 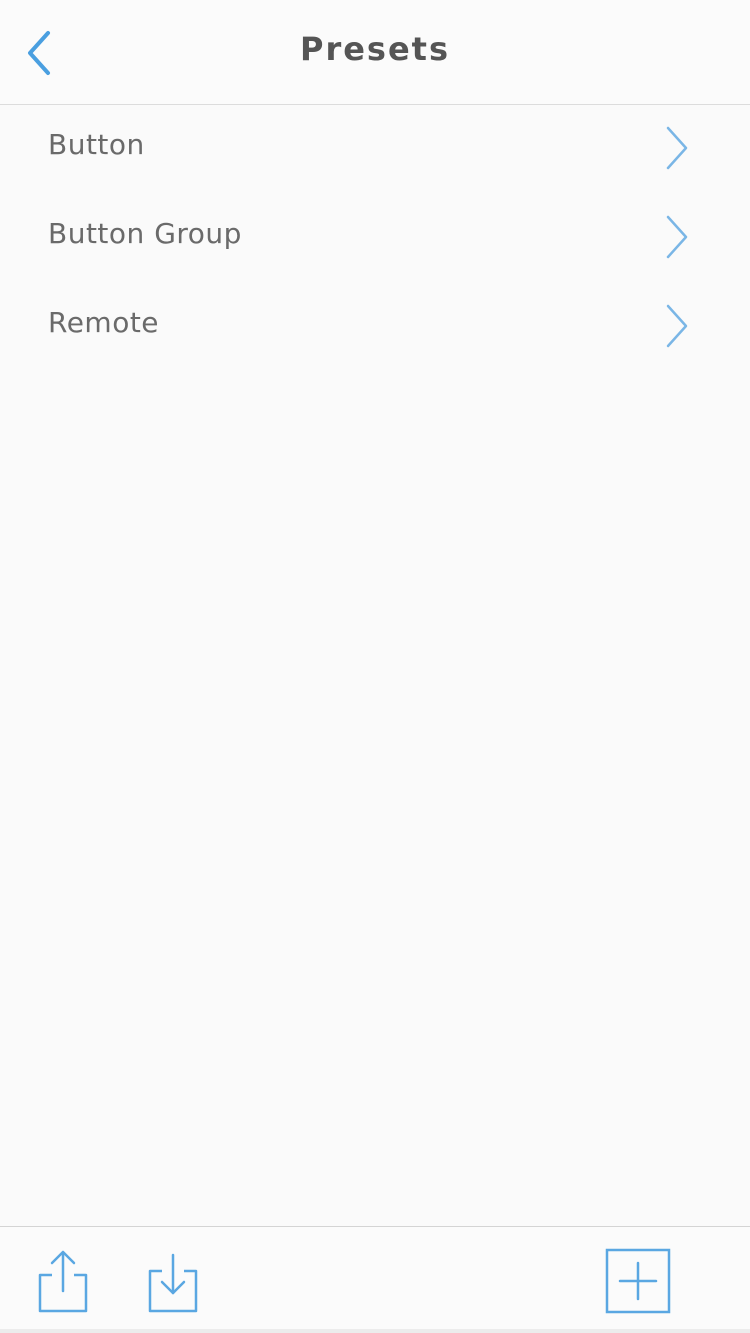 I want to click on add-icon, so click(x=638, y=1281).